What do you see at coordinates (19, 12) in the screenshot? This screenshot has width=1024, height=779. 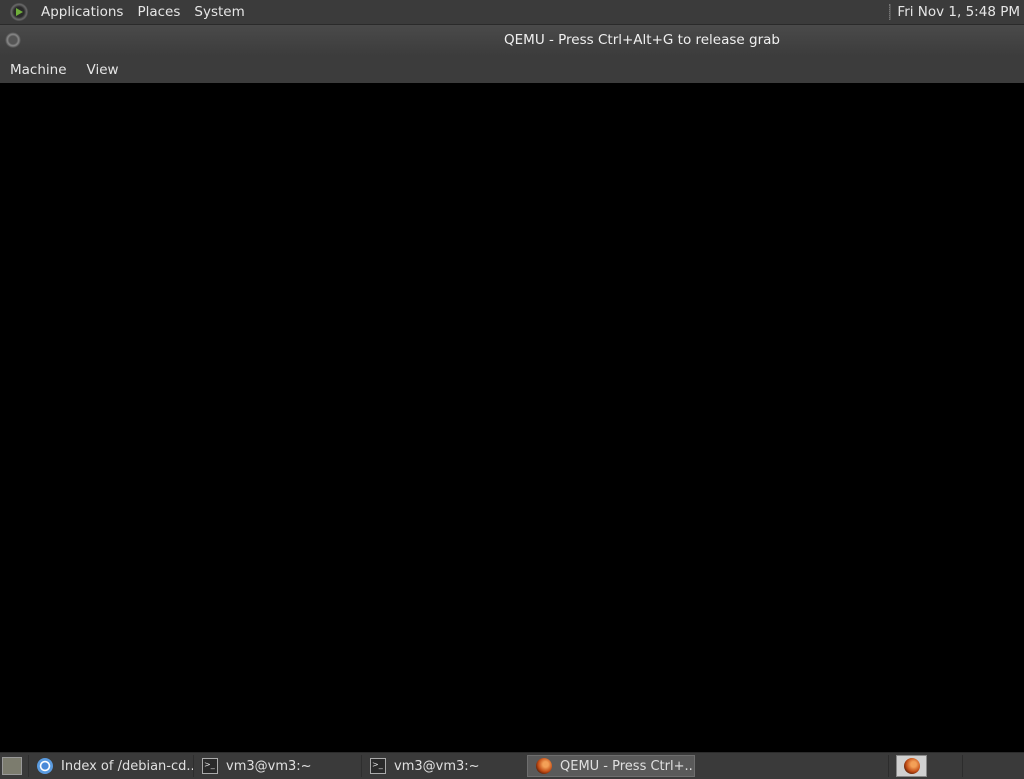 I see `applications-menu-icon` at bounding box center [19, 12].